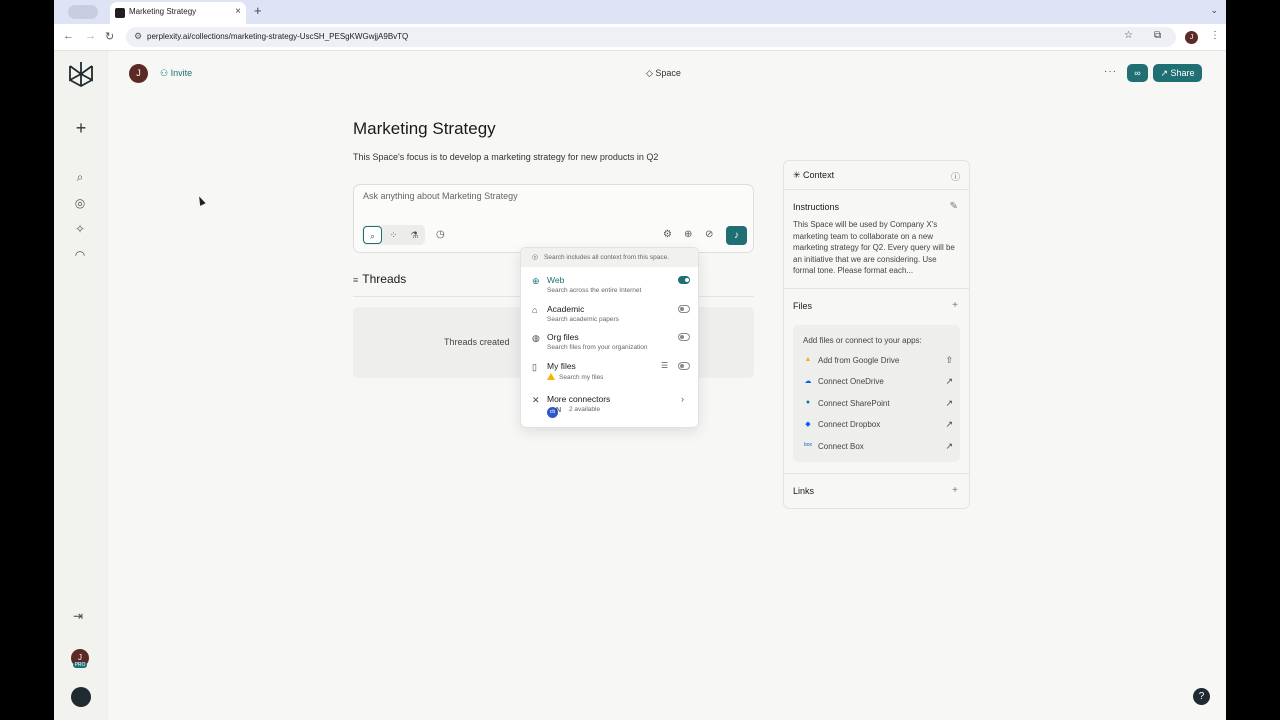  Describe the element at coordinates (536, 400) in the screenshot. I see `connectors-x-icon: ✕` at that location.